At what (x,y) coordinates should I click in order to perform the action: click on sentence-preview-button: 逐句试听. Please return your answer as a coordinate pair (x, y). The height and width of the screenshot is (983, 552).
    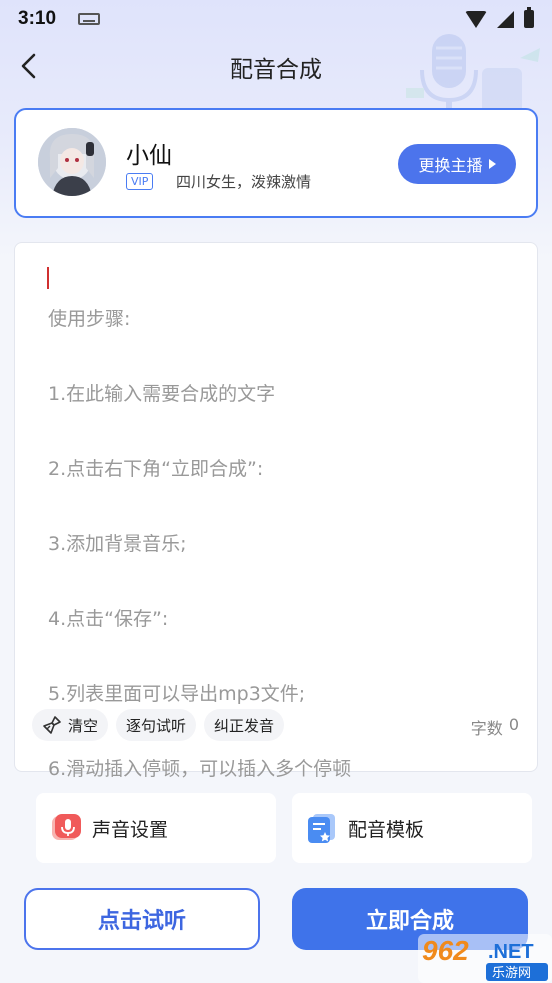
    Looking at the image, I should click on (156, 725).